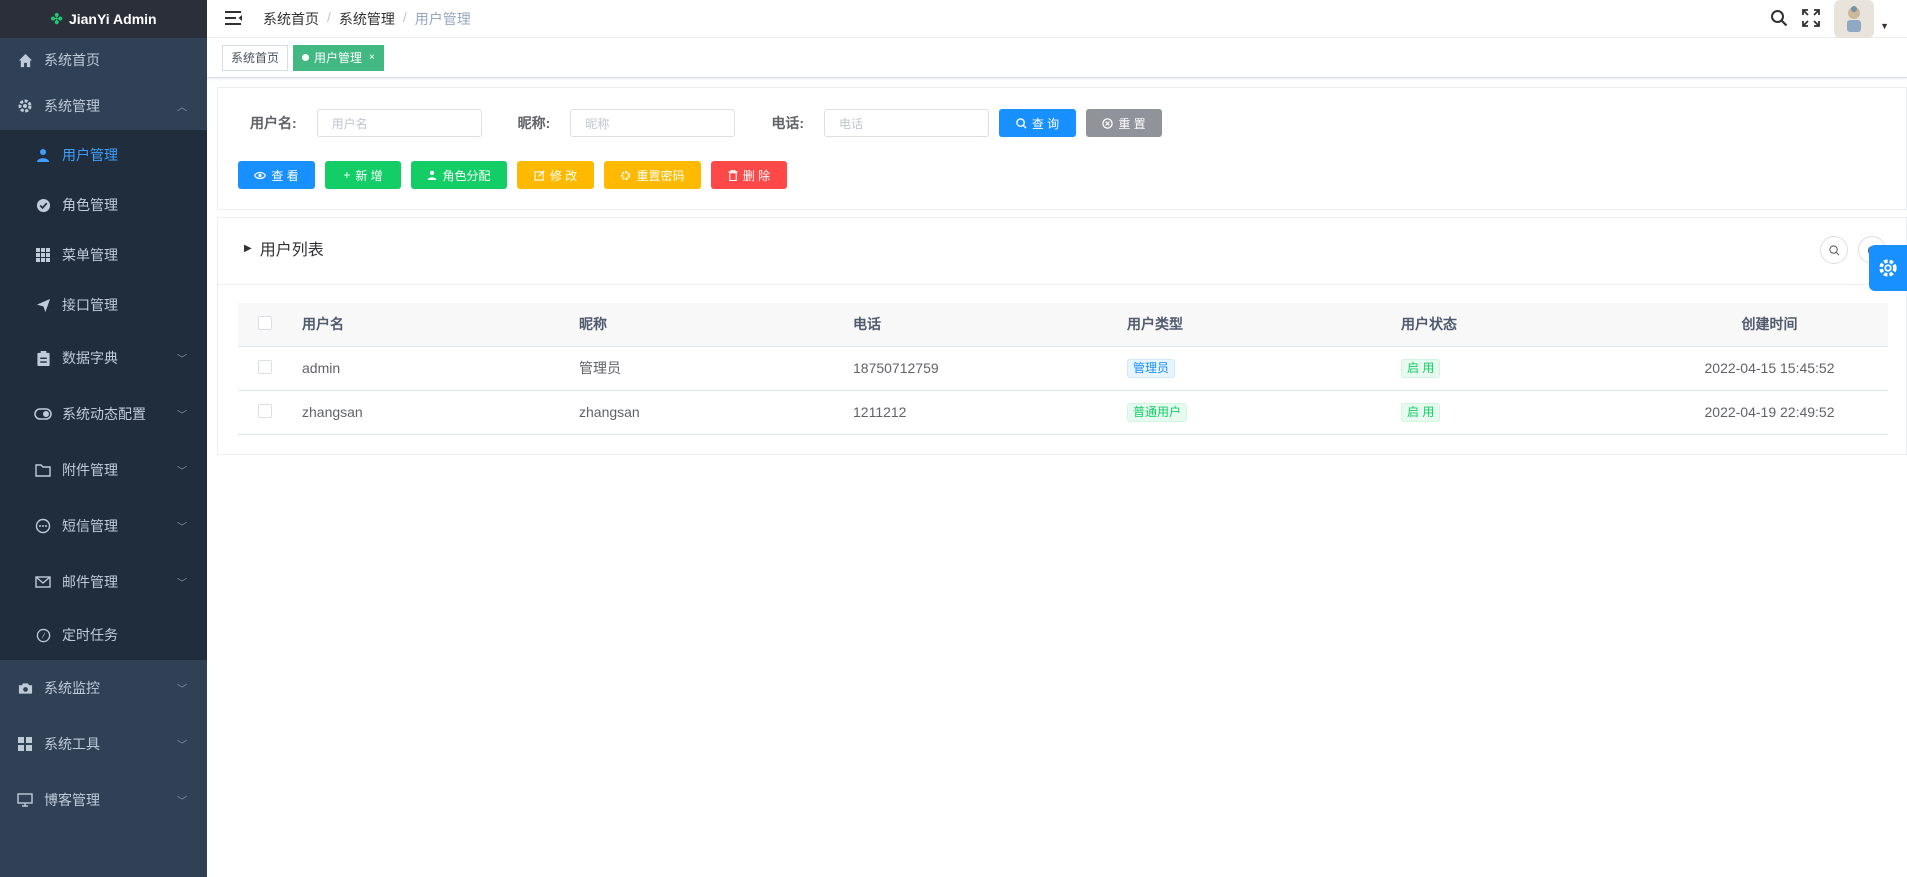 Image resolution: width=1907 pixels, height=877 pixels. What do you see at coordinates (555, 175) in the screenshot?
I see `edit-button: 修 改` at bounding box center [555, 175].